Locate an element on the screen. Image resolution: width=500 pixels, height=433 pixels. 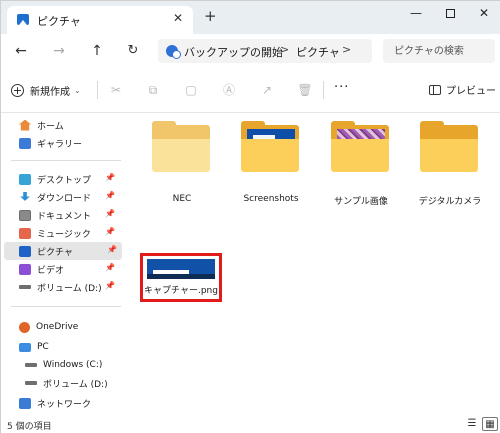
folder-sample-images: サンプル画像 is located at coordinates (362, 168).